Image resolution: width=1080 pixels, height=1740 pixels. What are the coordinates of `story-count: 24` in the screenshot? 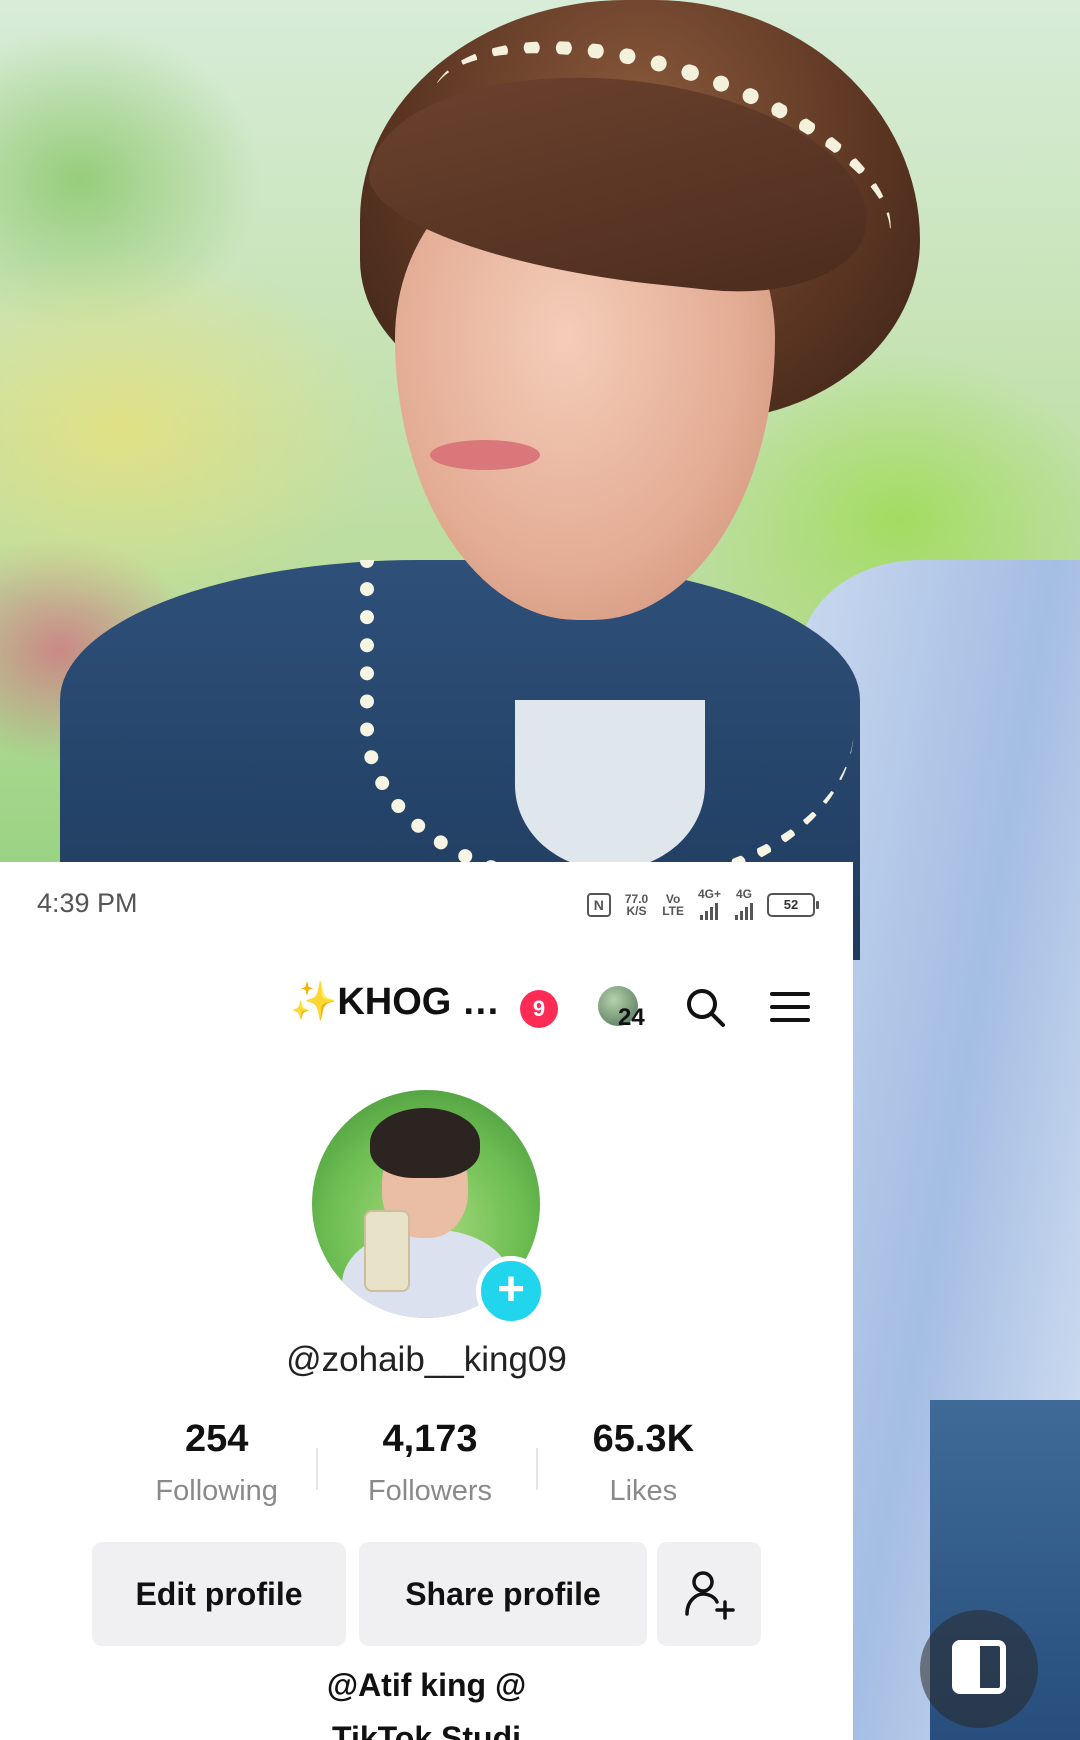 It's located at (631, 1018).